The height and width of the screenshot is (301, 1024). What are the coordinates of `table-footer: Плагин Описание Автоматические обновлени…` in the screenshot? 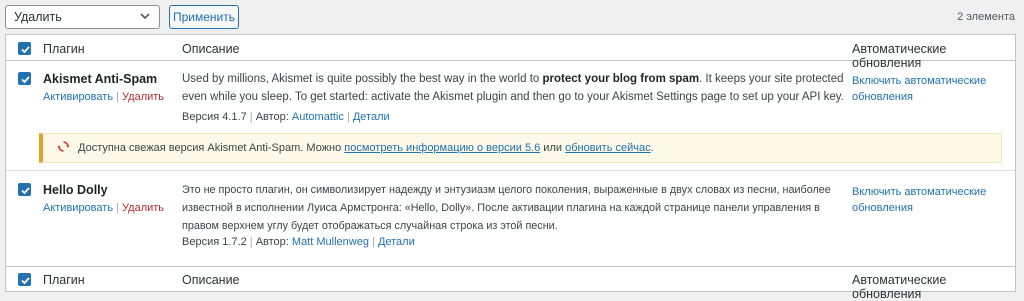 It's located at (510, 283).